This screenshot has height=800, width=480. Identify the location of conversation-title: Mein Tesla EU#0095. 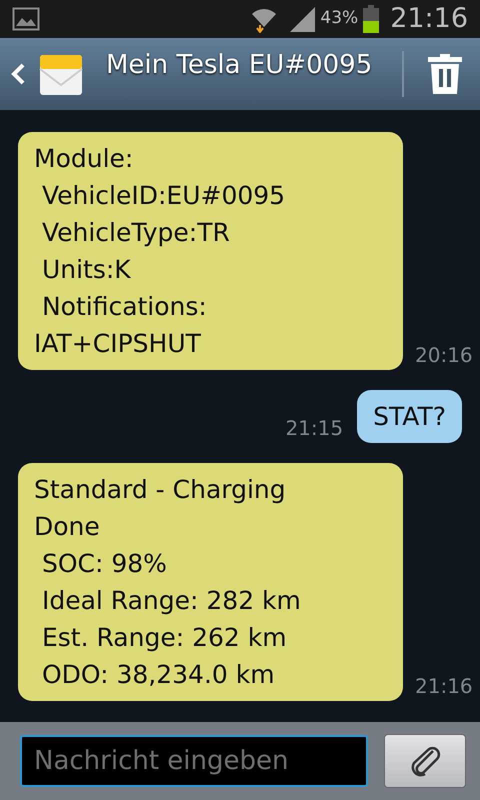
(240, 65).